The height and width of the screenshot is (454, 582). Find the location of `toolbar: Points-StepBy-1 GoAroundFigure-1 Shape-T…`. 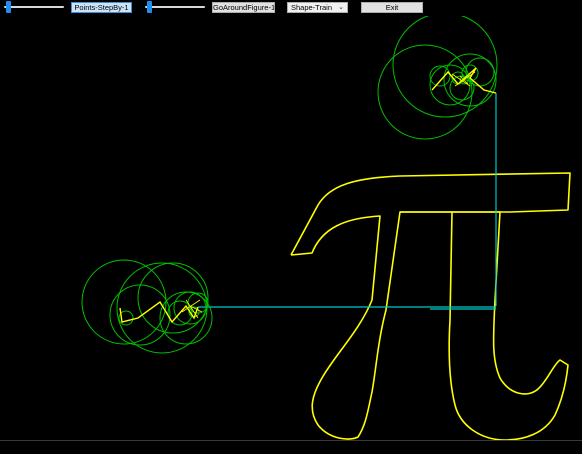

toolbar: Points-StepBy-1 GoAroundFigure-1 Shape-T… is located at coordinates (291, 8).